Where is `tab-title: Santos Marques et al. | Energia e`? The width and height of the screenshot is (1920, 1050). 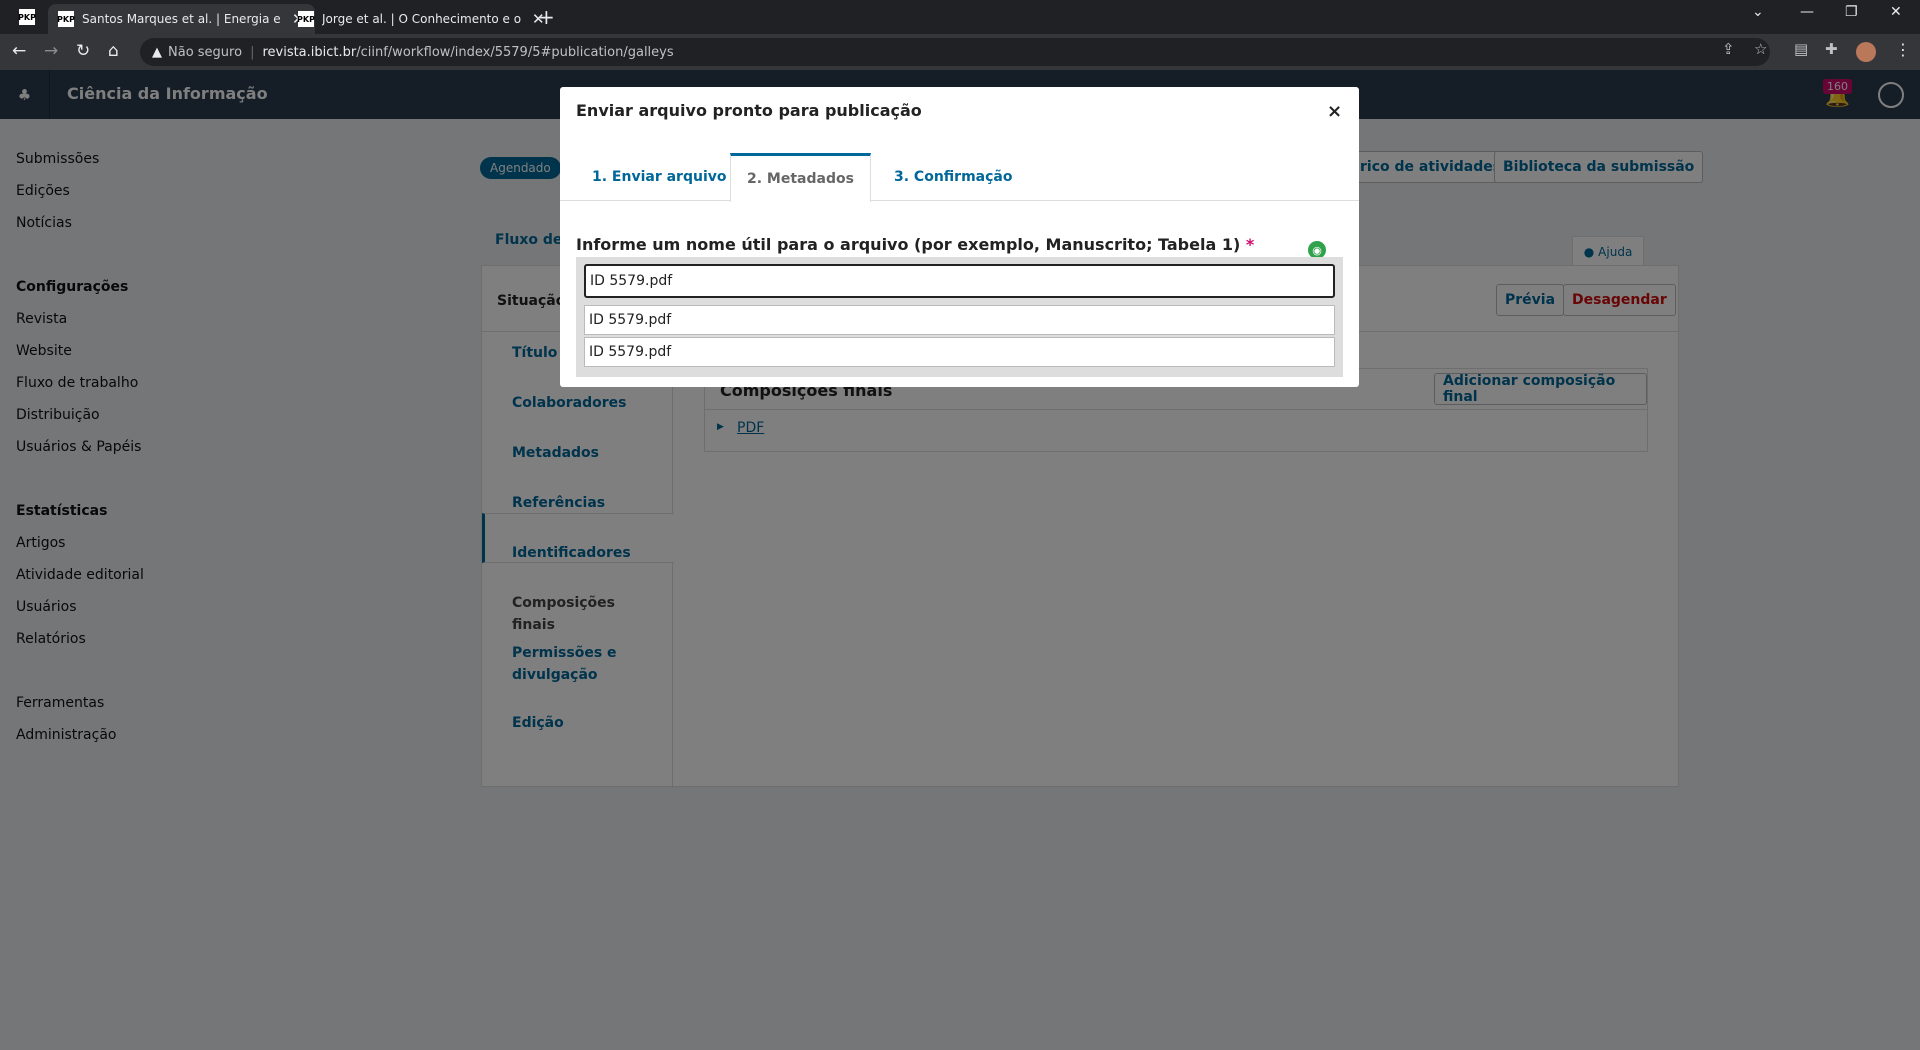
tab-title: Santos Marques et al. | Energia e is located at coordinates (181, 19).